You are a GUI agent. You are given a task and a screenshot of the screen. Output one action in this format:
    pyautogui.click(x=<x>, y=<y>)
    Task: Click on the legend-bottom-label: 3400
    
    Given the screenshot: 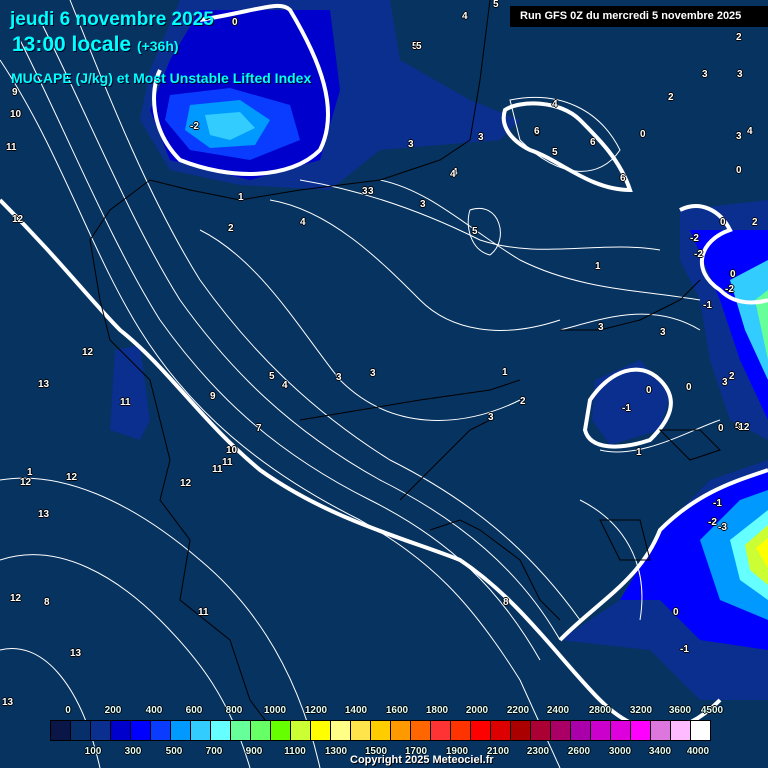 What is the action you would take?
    pyautogui.click(x=660, y=751)
    